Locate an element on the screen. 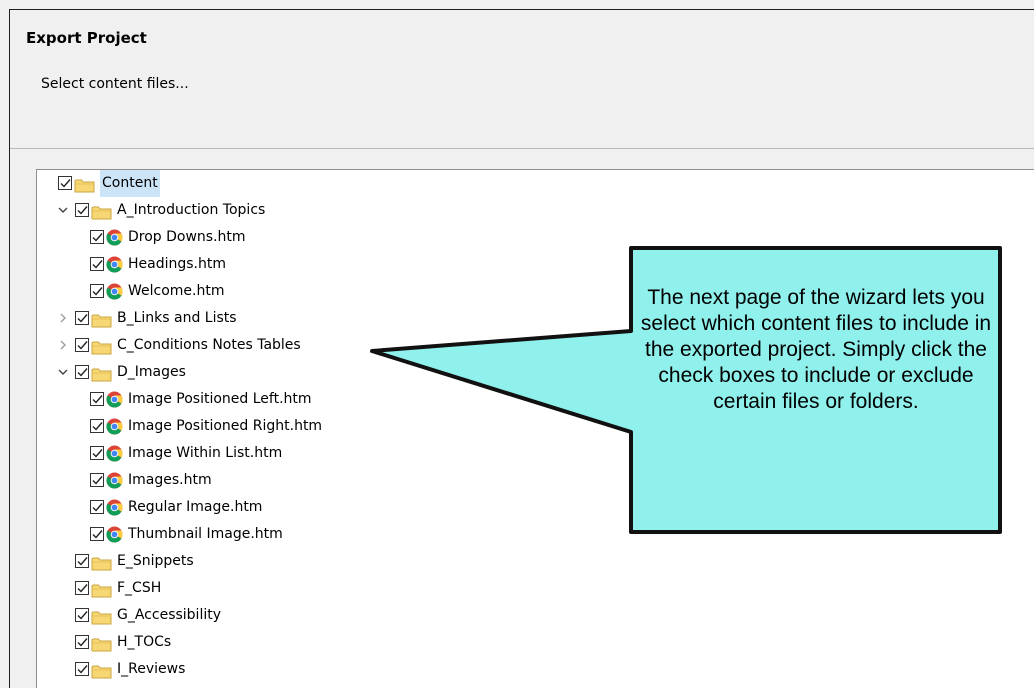 Image resolution: width=1034 pixels, height=688 pixels. tree-item-label: C_Conditions Notes Tables is located at coordinates (209, 345).